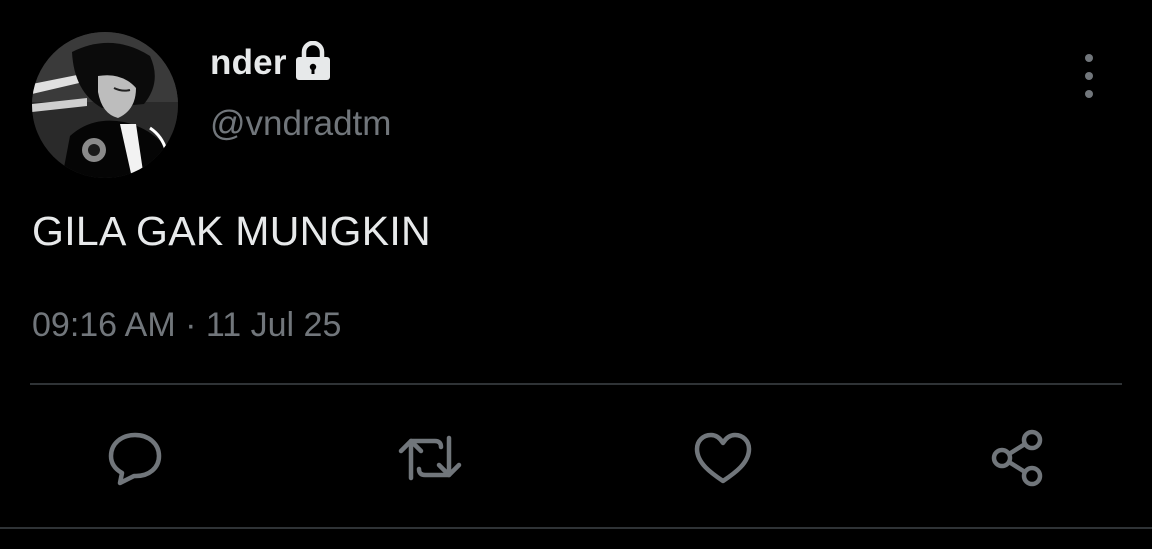 The width and height of the screenshot is (1152, 549). I want to click on heart-icon, so click(723, 458).